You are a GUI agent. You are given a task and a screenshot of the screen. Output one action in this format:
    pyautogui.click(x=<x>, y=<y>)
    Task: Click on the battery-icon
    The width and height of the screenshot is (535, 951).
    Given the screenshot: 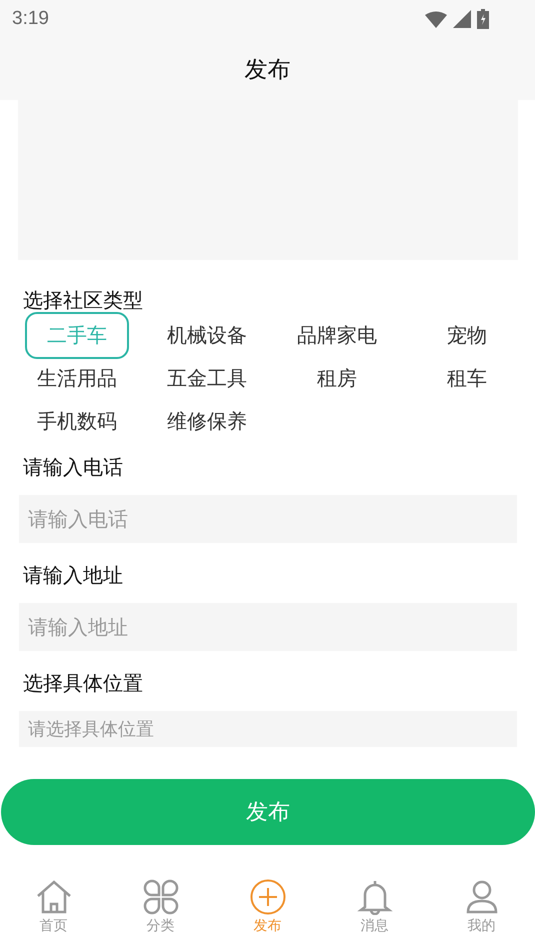 What is the action you would take?
    pyautogui.click(x=483, y=19)
    